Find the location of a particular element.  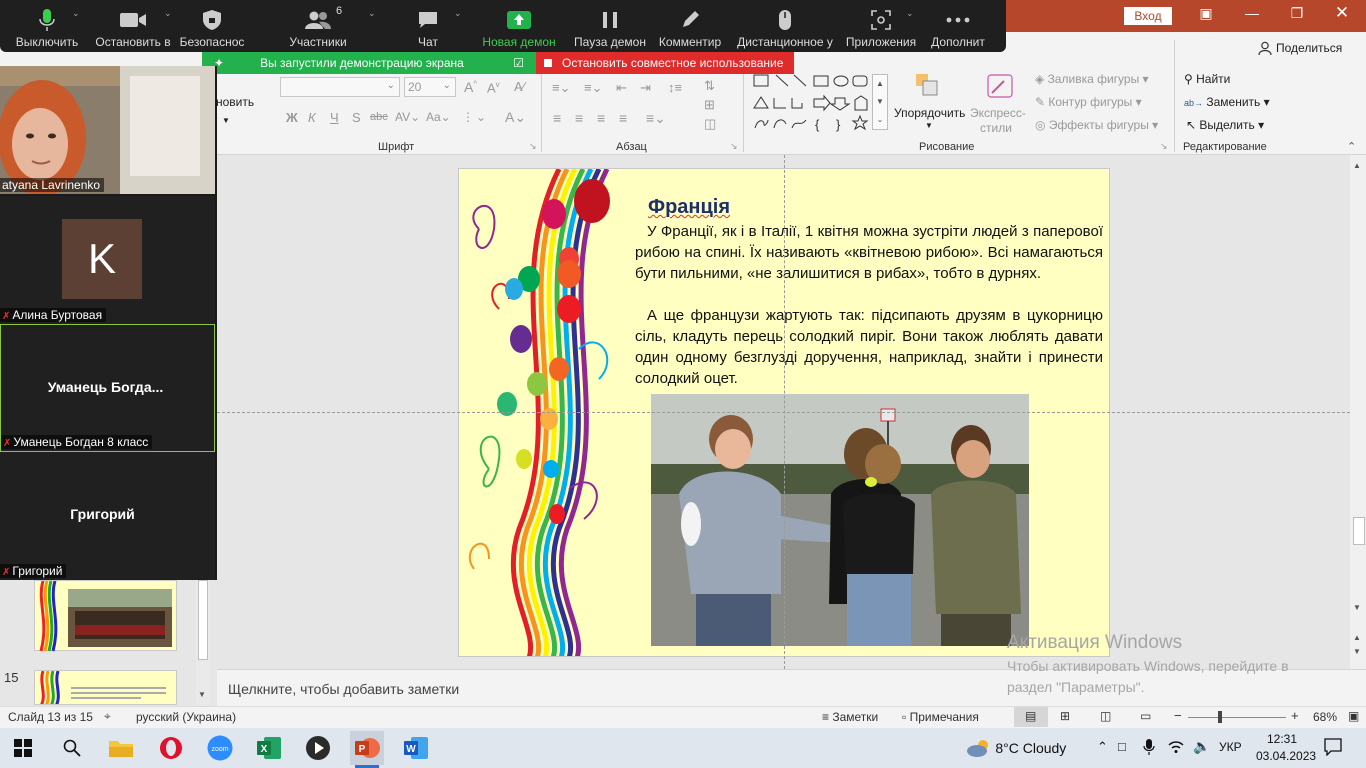

wifi-icon is located at coordinates (1176, 748).